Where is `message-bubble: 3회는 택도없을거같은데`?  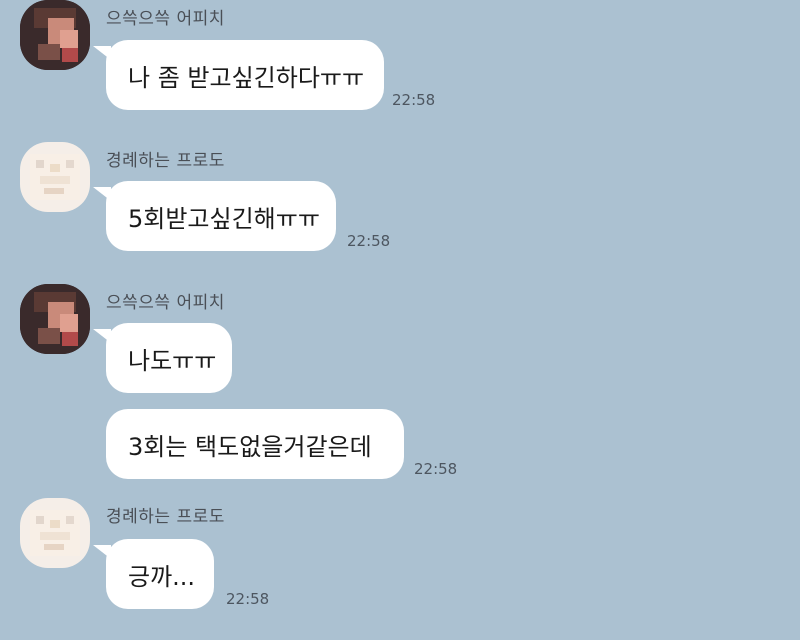
message-bubble: 3회는 택도없을거같은데 is located at coordinates (255, 444).